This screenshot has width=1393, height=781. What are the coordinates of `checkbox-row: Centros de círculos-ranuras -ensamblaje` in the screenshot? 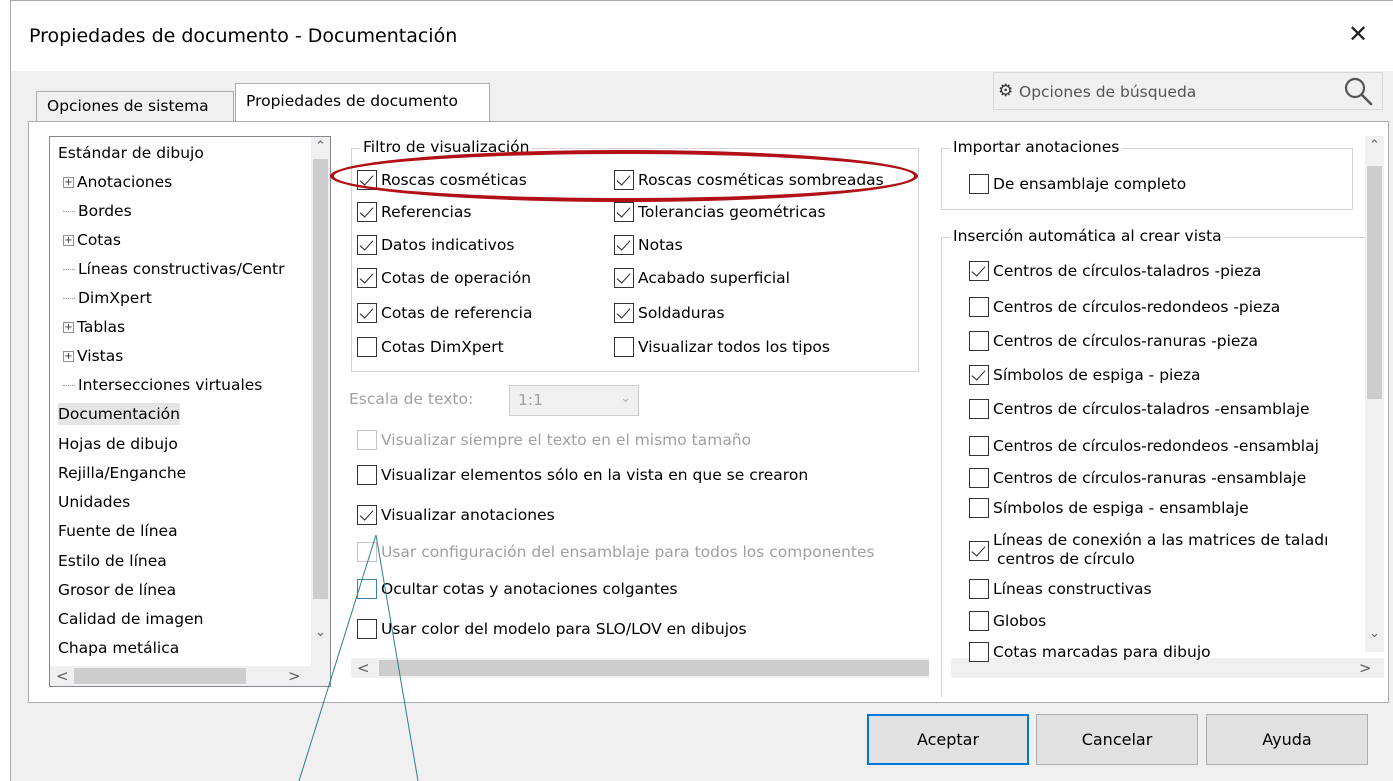 It's located at (1137, 478).